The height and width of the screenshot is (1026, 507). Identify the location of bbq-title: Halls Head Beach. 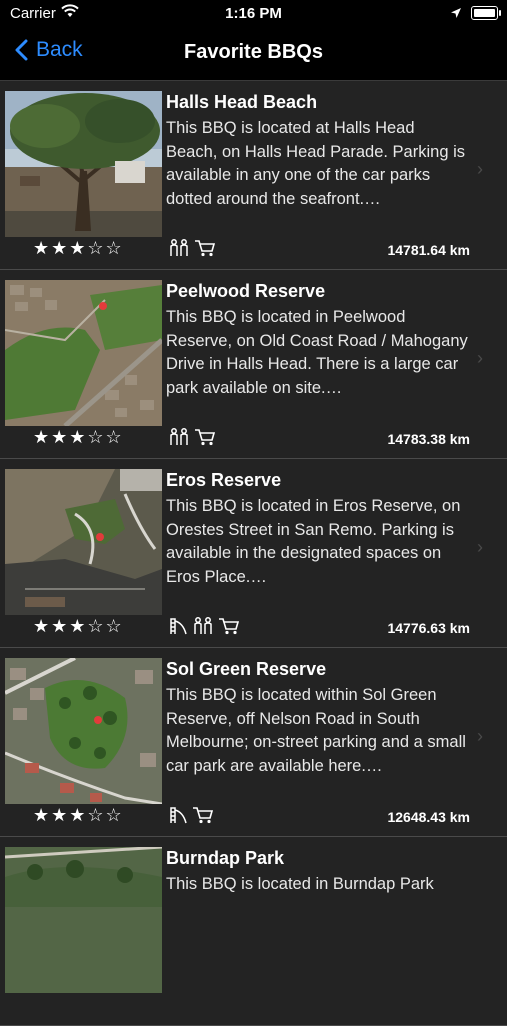
(242, 102).